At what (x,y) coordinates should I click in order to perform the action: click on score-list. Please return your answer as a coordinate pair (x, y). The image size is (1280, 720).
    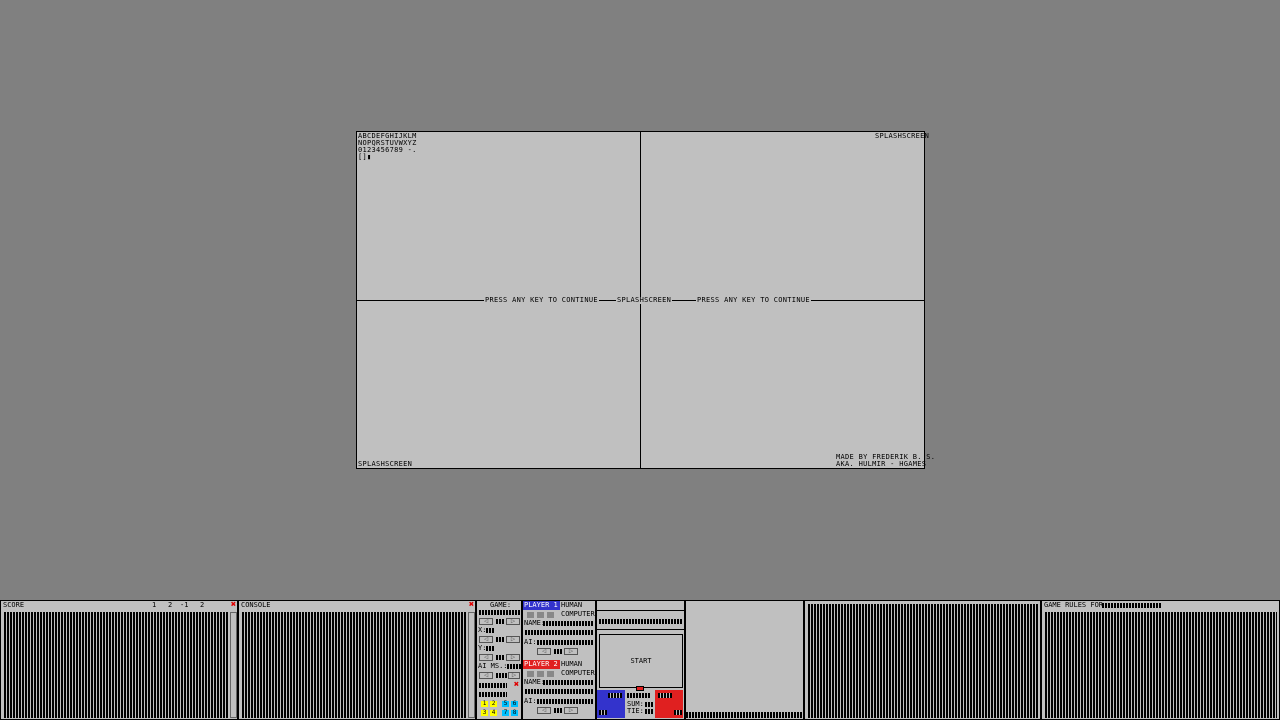
    Looking at the image, I should click on (116, 665).